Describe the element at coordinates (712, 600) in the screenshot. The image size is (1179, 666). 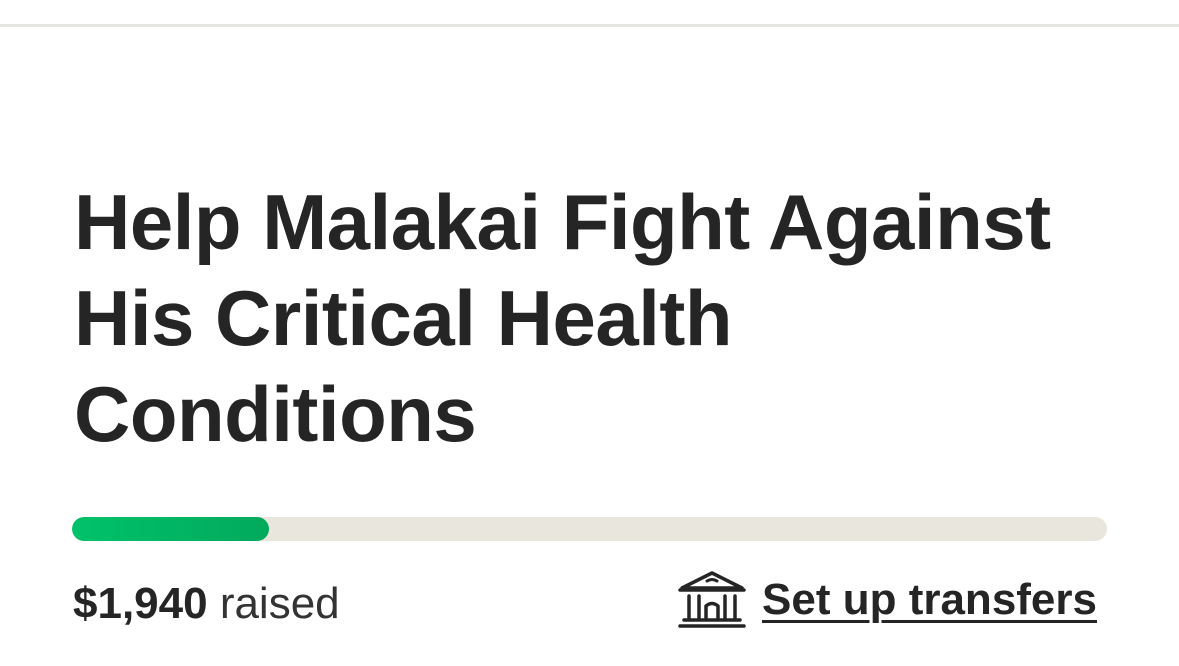
I see `bank-icon` at that location.